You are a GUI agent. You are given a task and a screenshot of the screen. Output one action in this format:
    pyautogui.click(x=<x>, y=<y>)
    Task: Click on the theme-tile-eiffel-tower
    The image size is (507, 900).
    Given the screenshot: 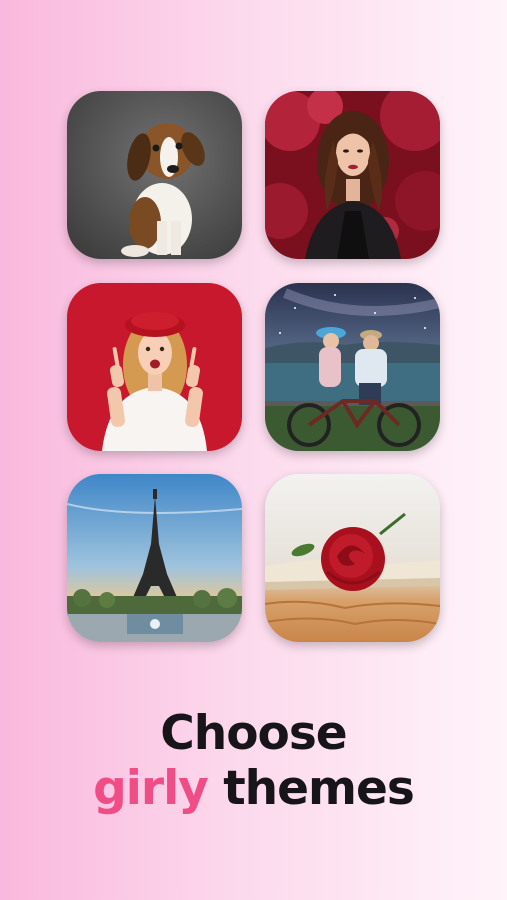 What is the action you would take?
    pyautogui.click(x=154, y=558)
    